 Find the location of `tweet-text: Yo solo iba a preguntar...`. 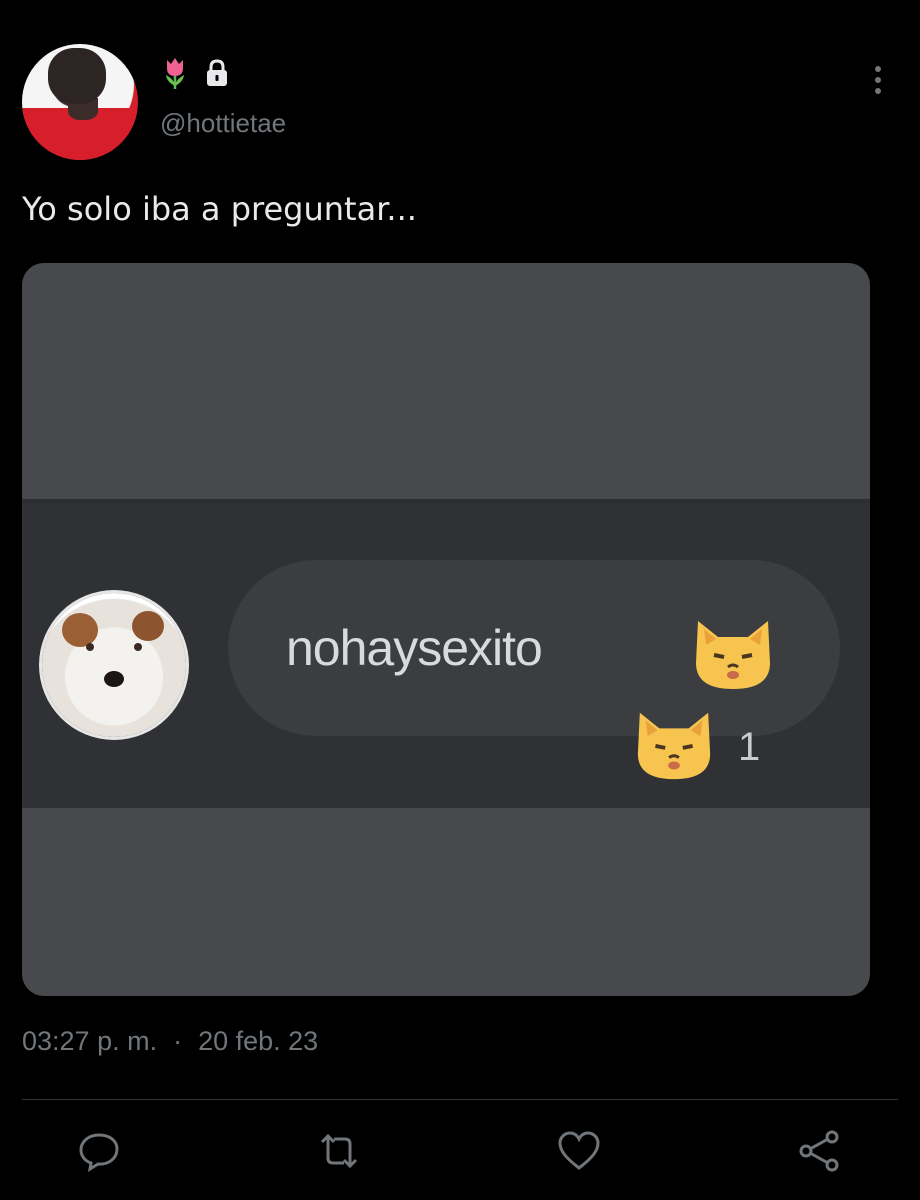

tweet-text: Yo solo iba a preguntar... is located at coordinates (219, 209).